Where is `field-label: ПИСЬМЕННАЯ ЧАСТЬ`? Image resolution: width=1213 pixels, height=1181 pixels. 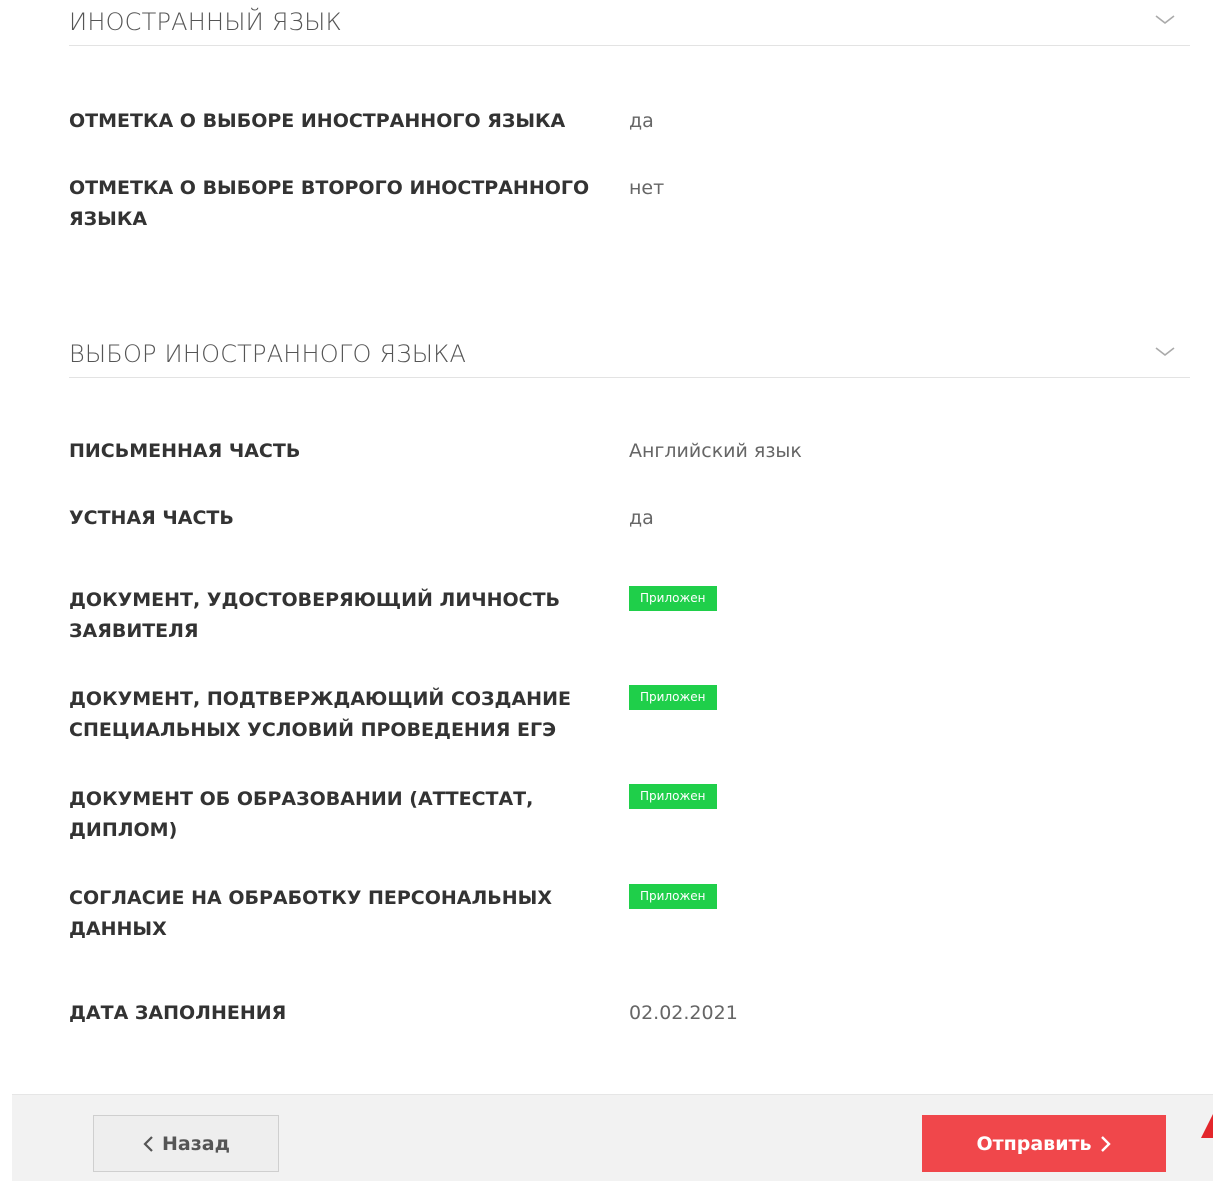 field-label: ПИСЬМЕННАЯ ЧАСТЬ is located at coordinates (185, 451).